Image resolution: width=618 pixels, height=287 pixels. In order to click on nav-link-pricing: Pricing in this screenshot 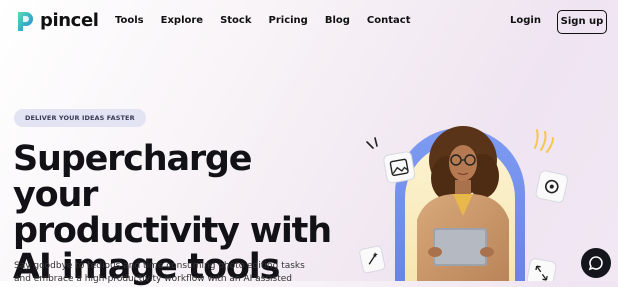, I will do `click(288, 21)`.